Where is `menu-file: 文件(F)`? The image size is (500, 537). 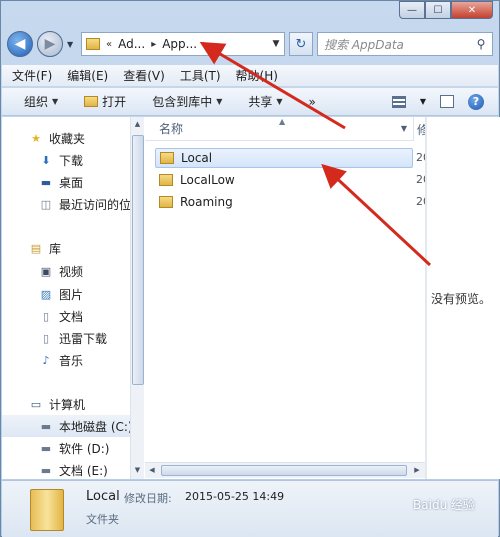
menu-file: 文件(F) is located at coordinates (32, 75).